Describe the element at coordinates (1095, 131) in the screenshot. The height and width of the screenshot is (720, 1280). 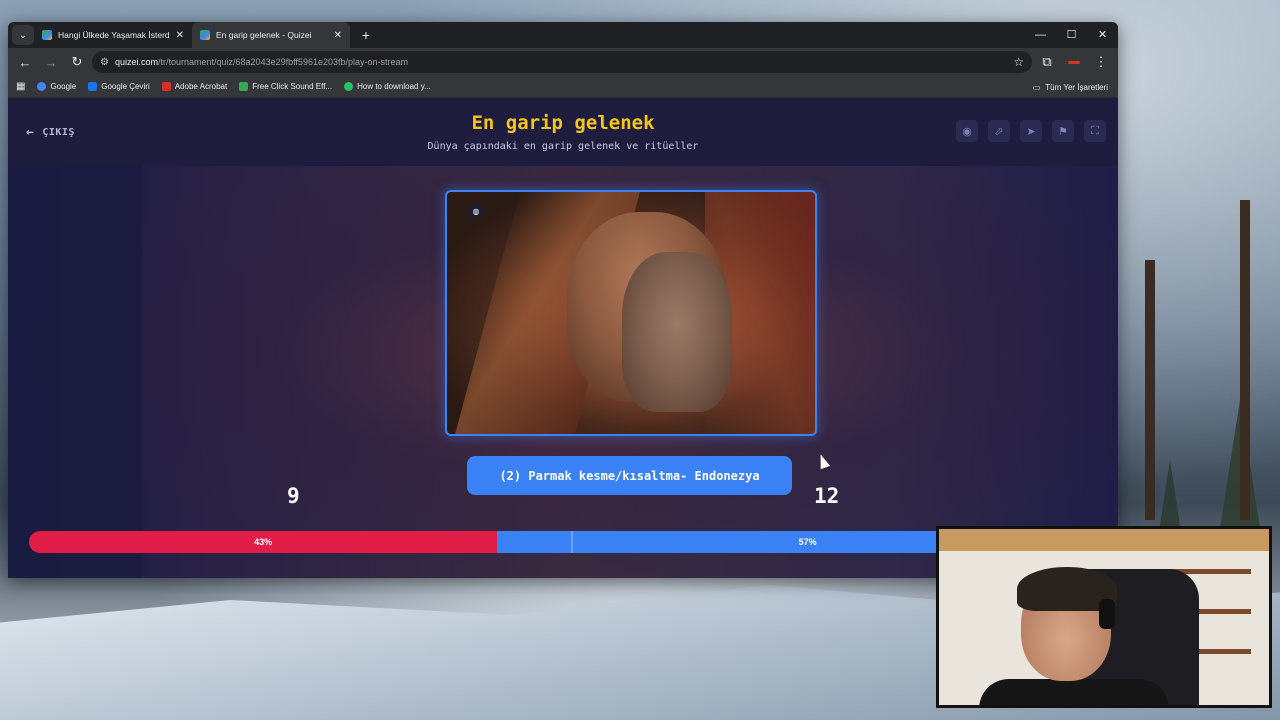
I see `fullscreen-icon: ⛶` at that location.